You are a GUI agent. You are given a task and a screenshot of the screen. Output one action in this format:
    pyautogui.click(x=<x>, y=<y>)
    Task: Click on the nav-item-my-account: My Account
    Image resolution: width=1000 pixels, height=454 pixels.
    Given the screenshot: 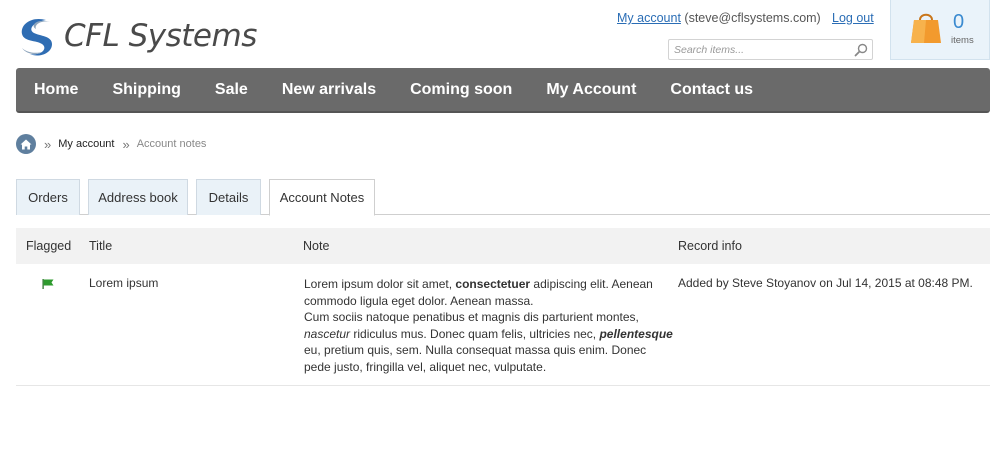 What is the action you would take?
    pyautogui.click(x=591, y=90)
    